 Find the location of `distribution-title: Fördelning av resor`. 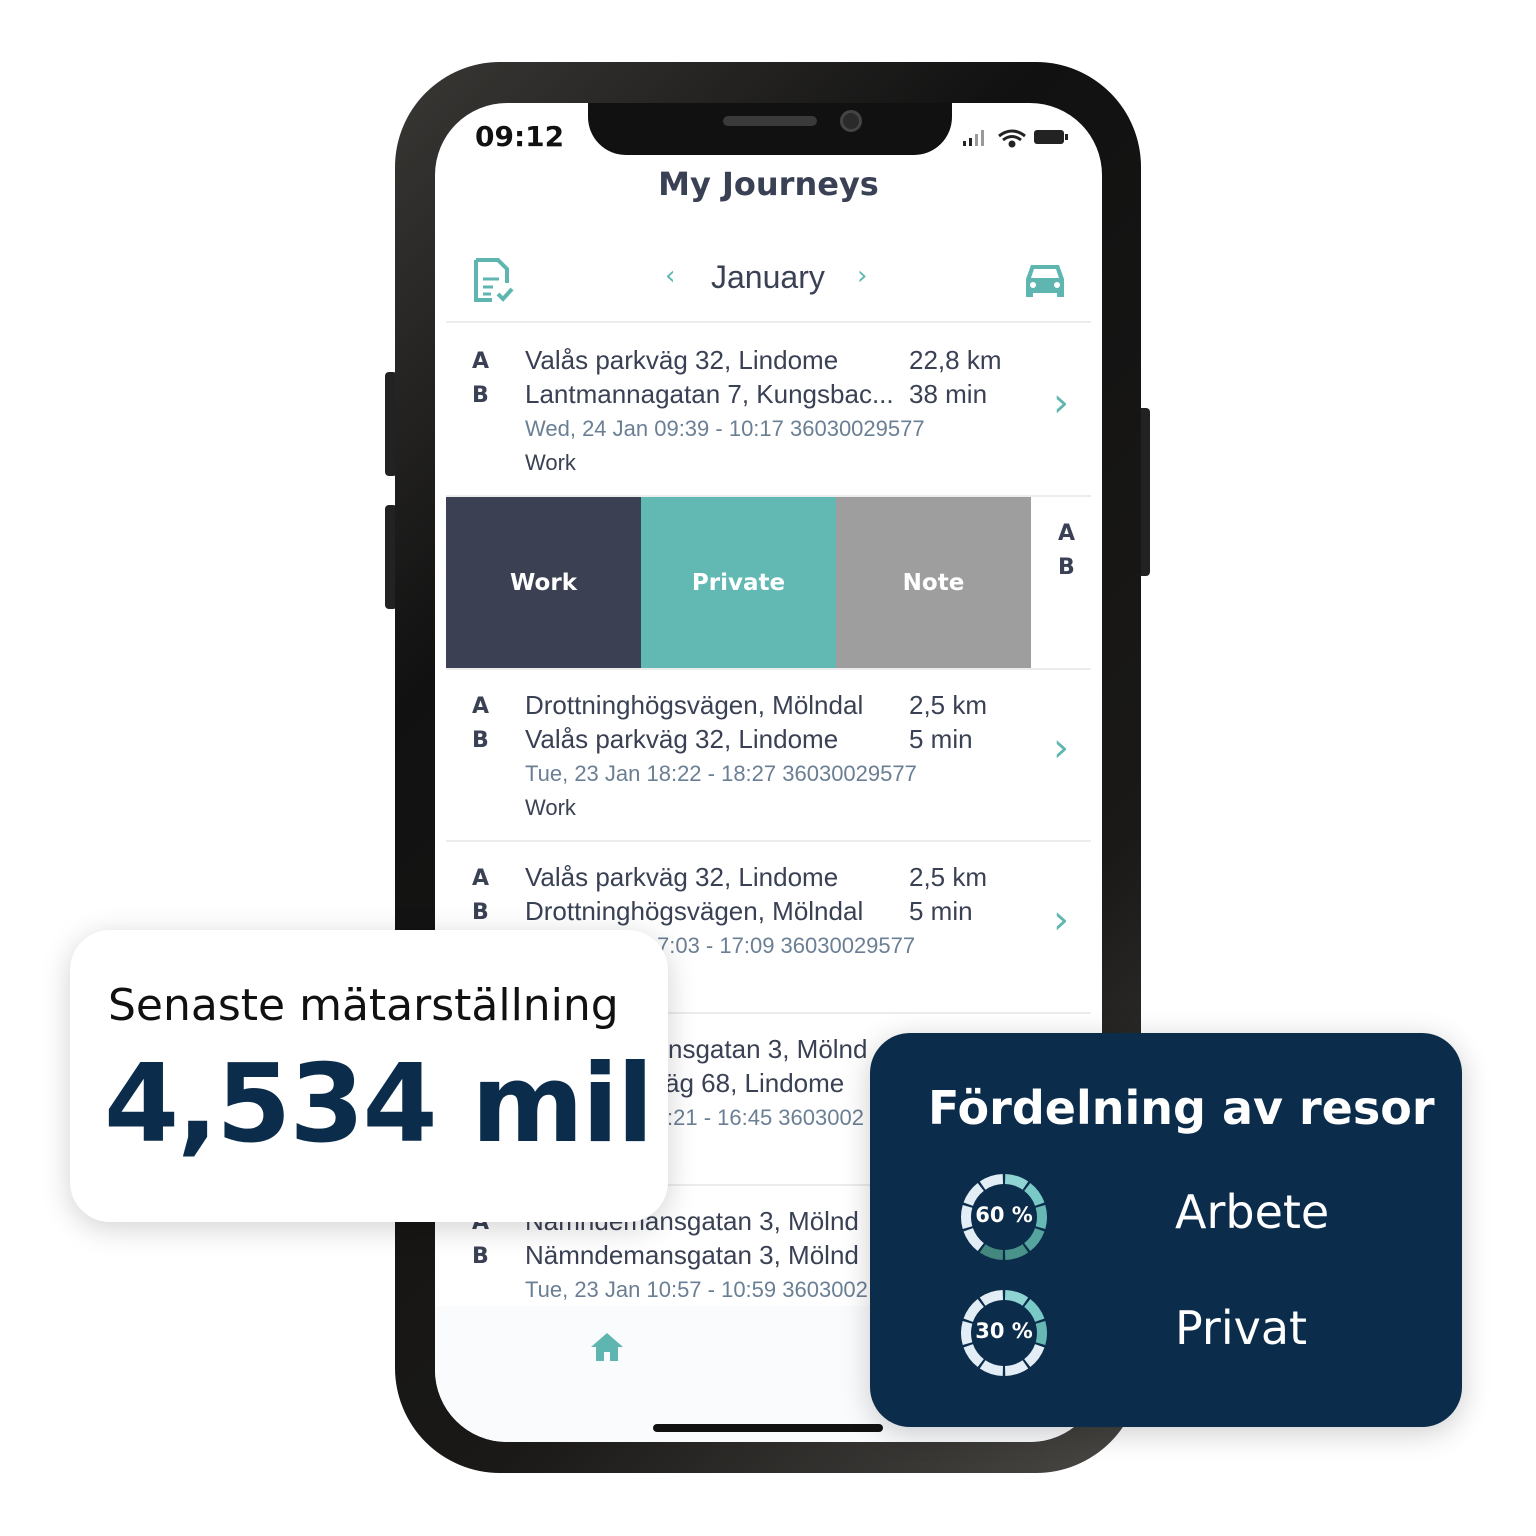

distribution-title: Fördelning av resor is located at coordinates (1181, 1108).